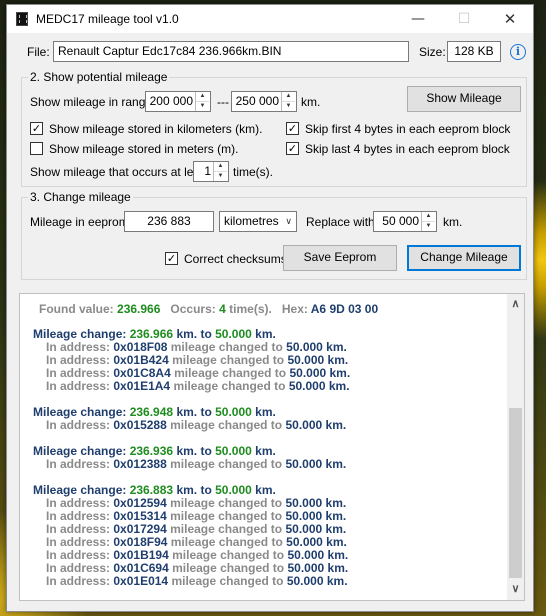  Describe the element at coordinates (464, 99) in the screenshot. I see `show-mileage-button: Show Mileage` at that location.